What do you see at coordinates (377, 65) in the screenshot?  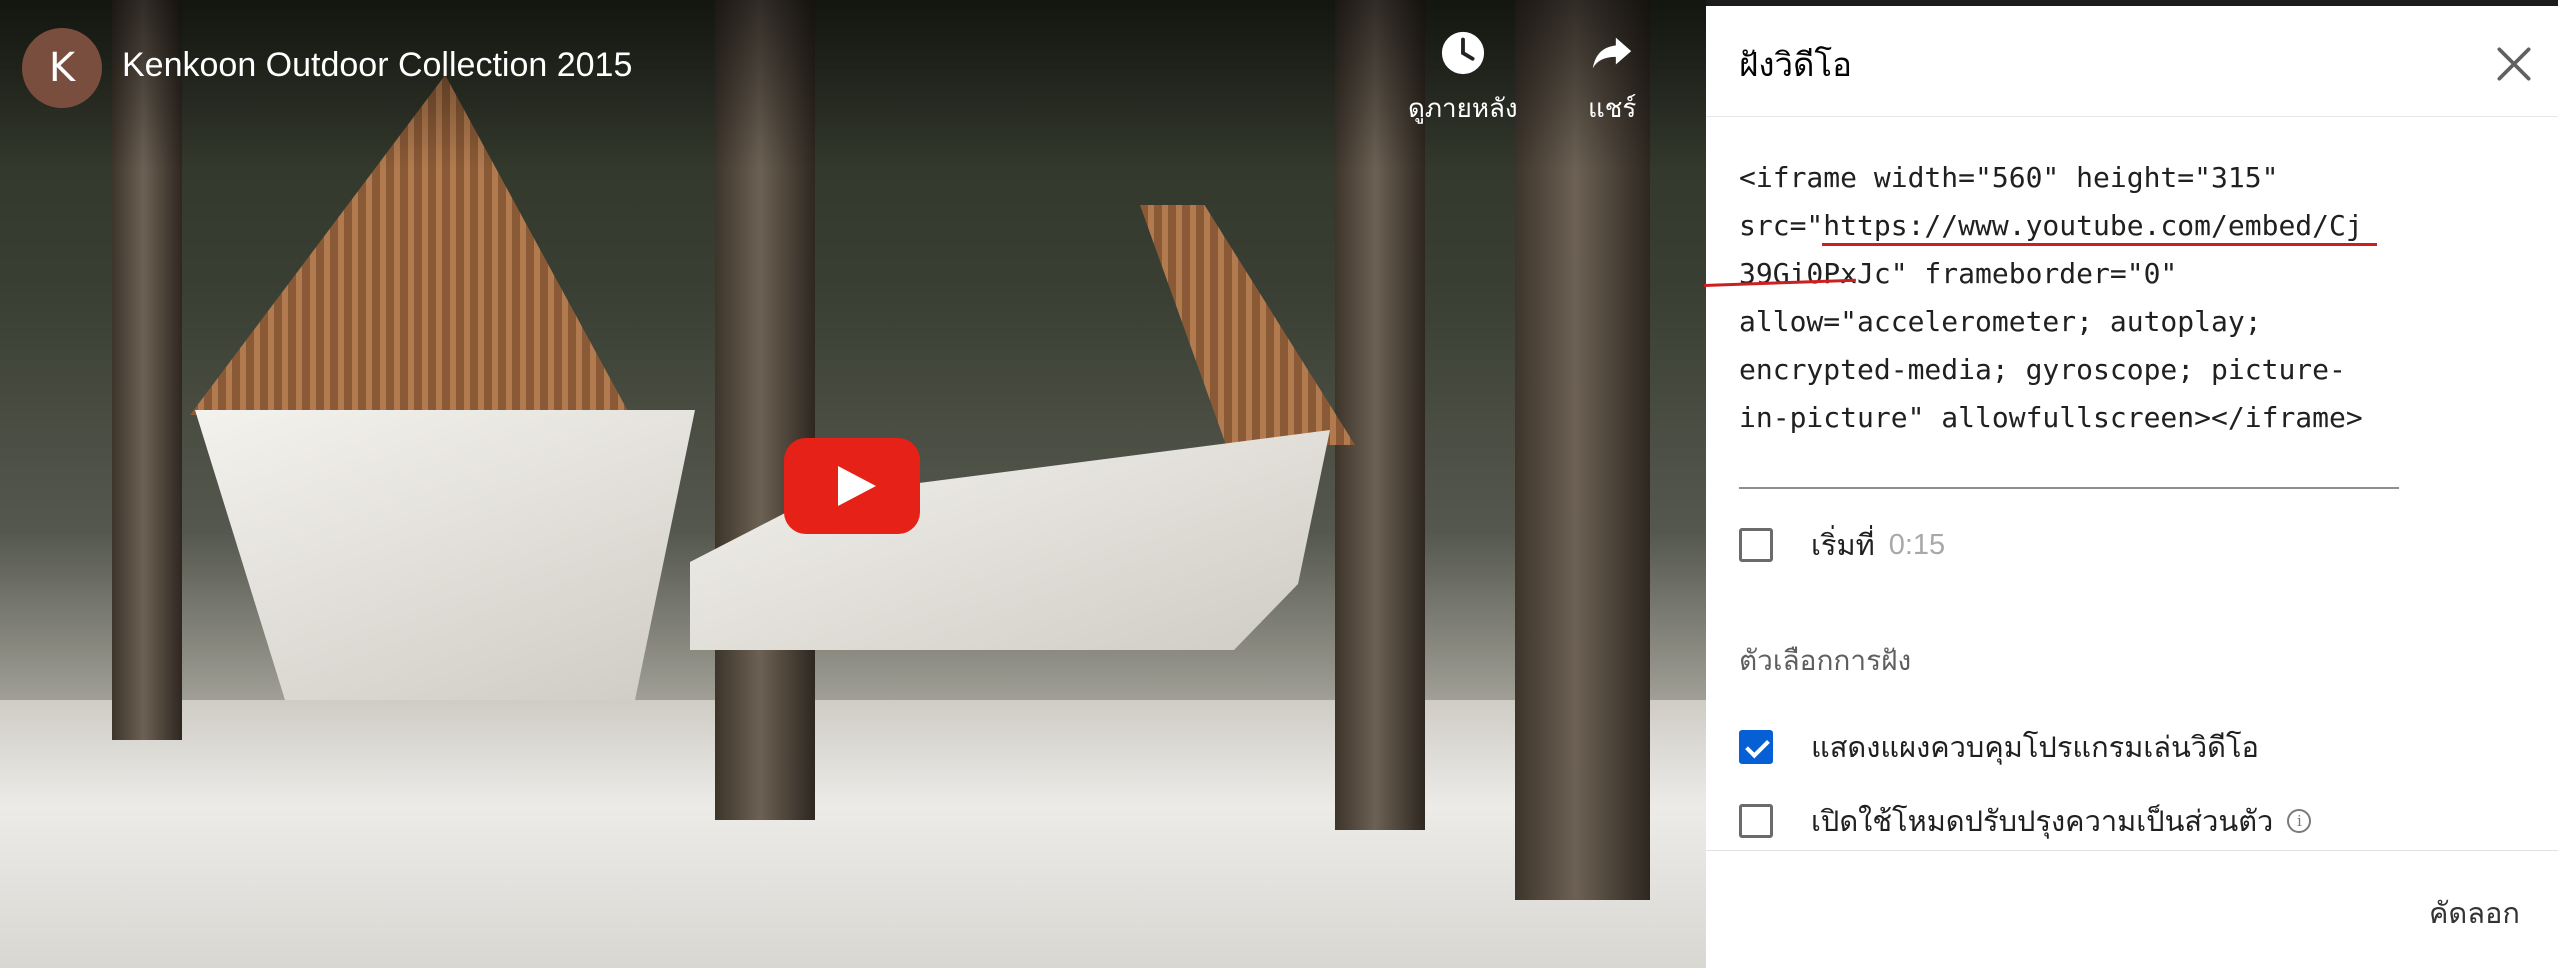 I see `video-title: Kenkoon Outdoor Collection 2015` at bounding box center [377, 65].